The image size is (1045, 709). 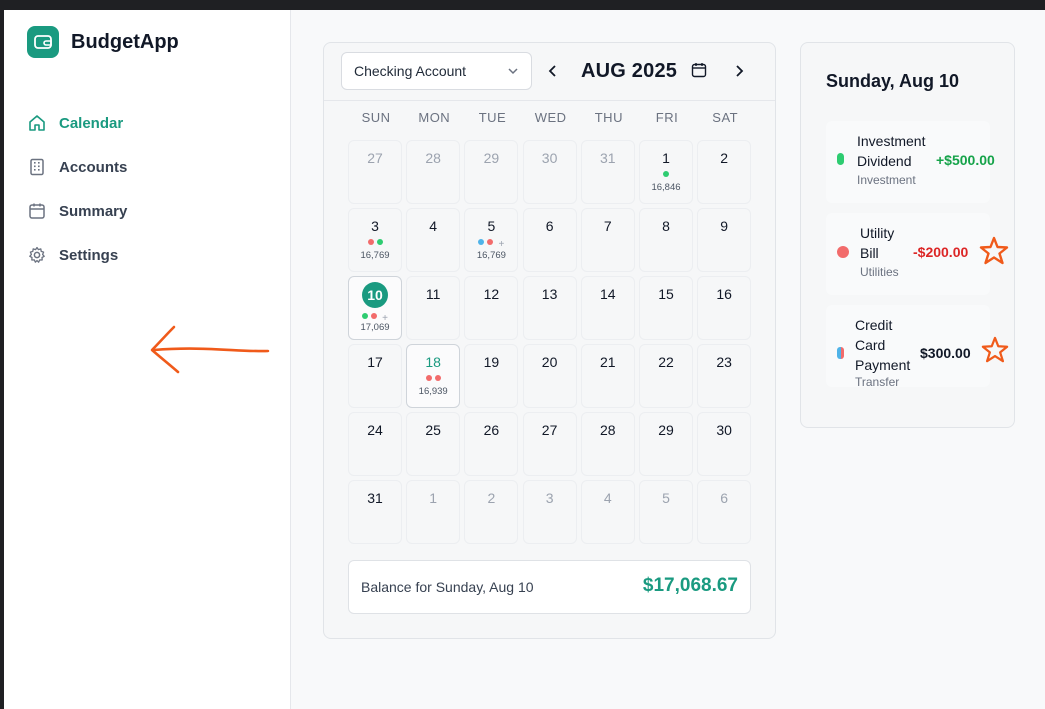 I want to click on day-number: 15, so click(x=666, y=294).